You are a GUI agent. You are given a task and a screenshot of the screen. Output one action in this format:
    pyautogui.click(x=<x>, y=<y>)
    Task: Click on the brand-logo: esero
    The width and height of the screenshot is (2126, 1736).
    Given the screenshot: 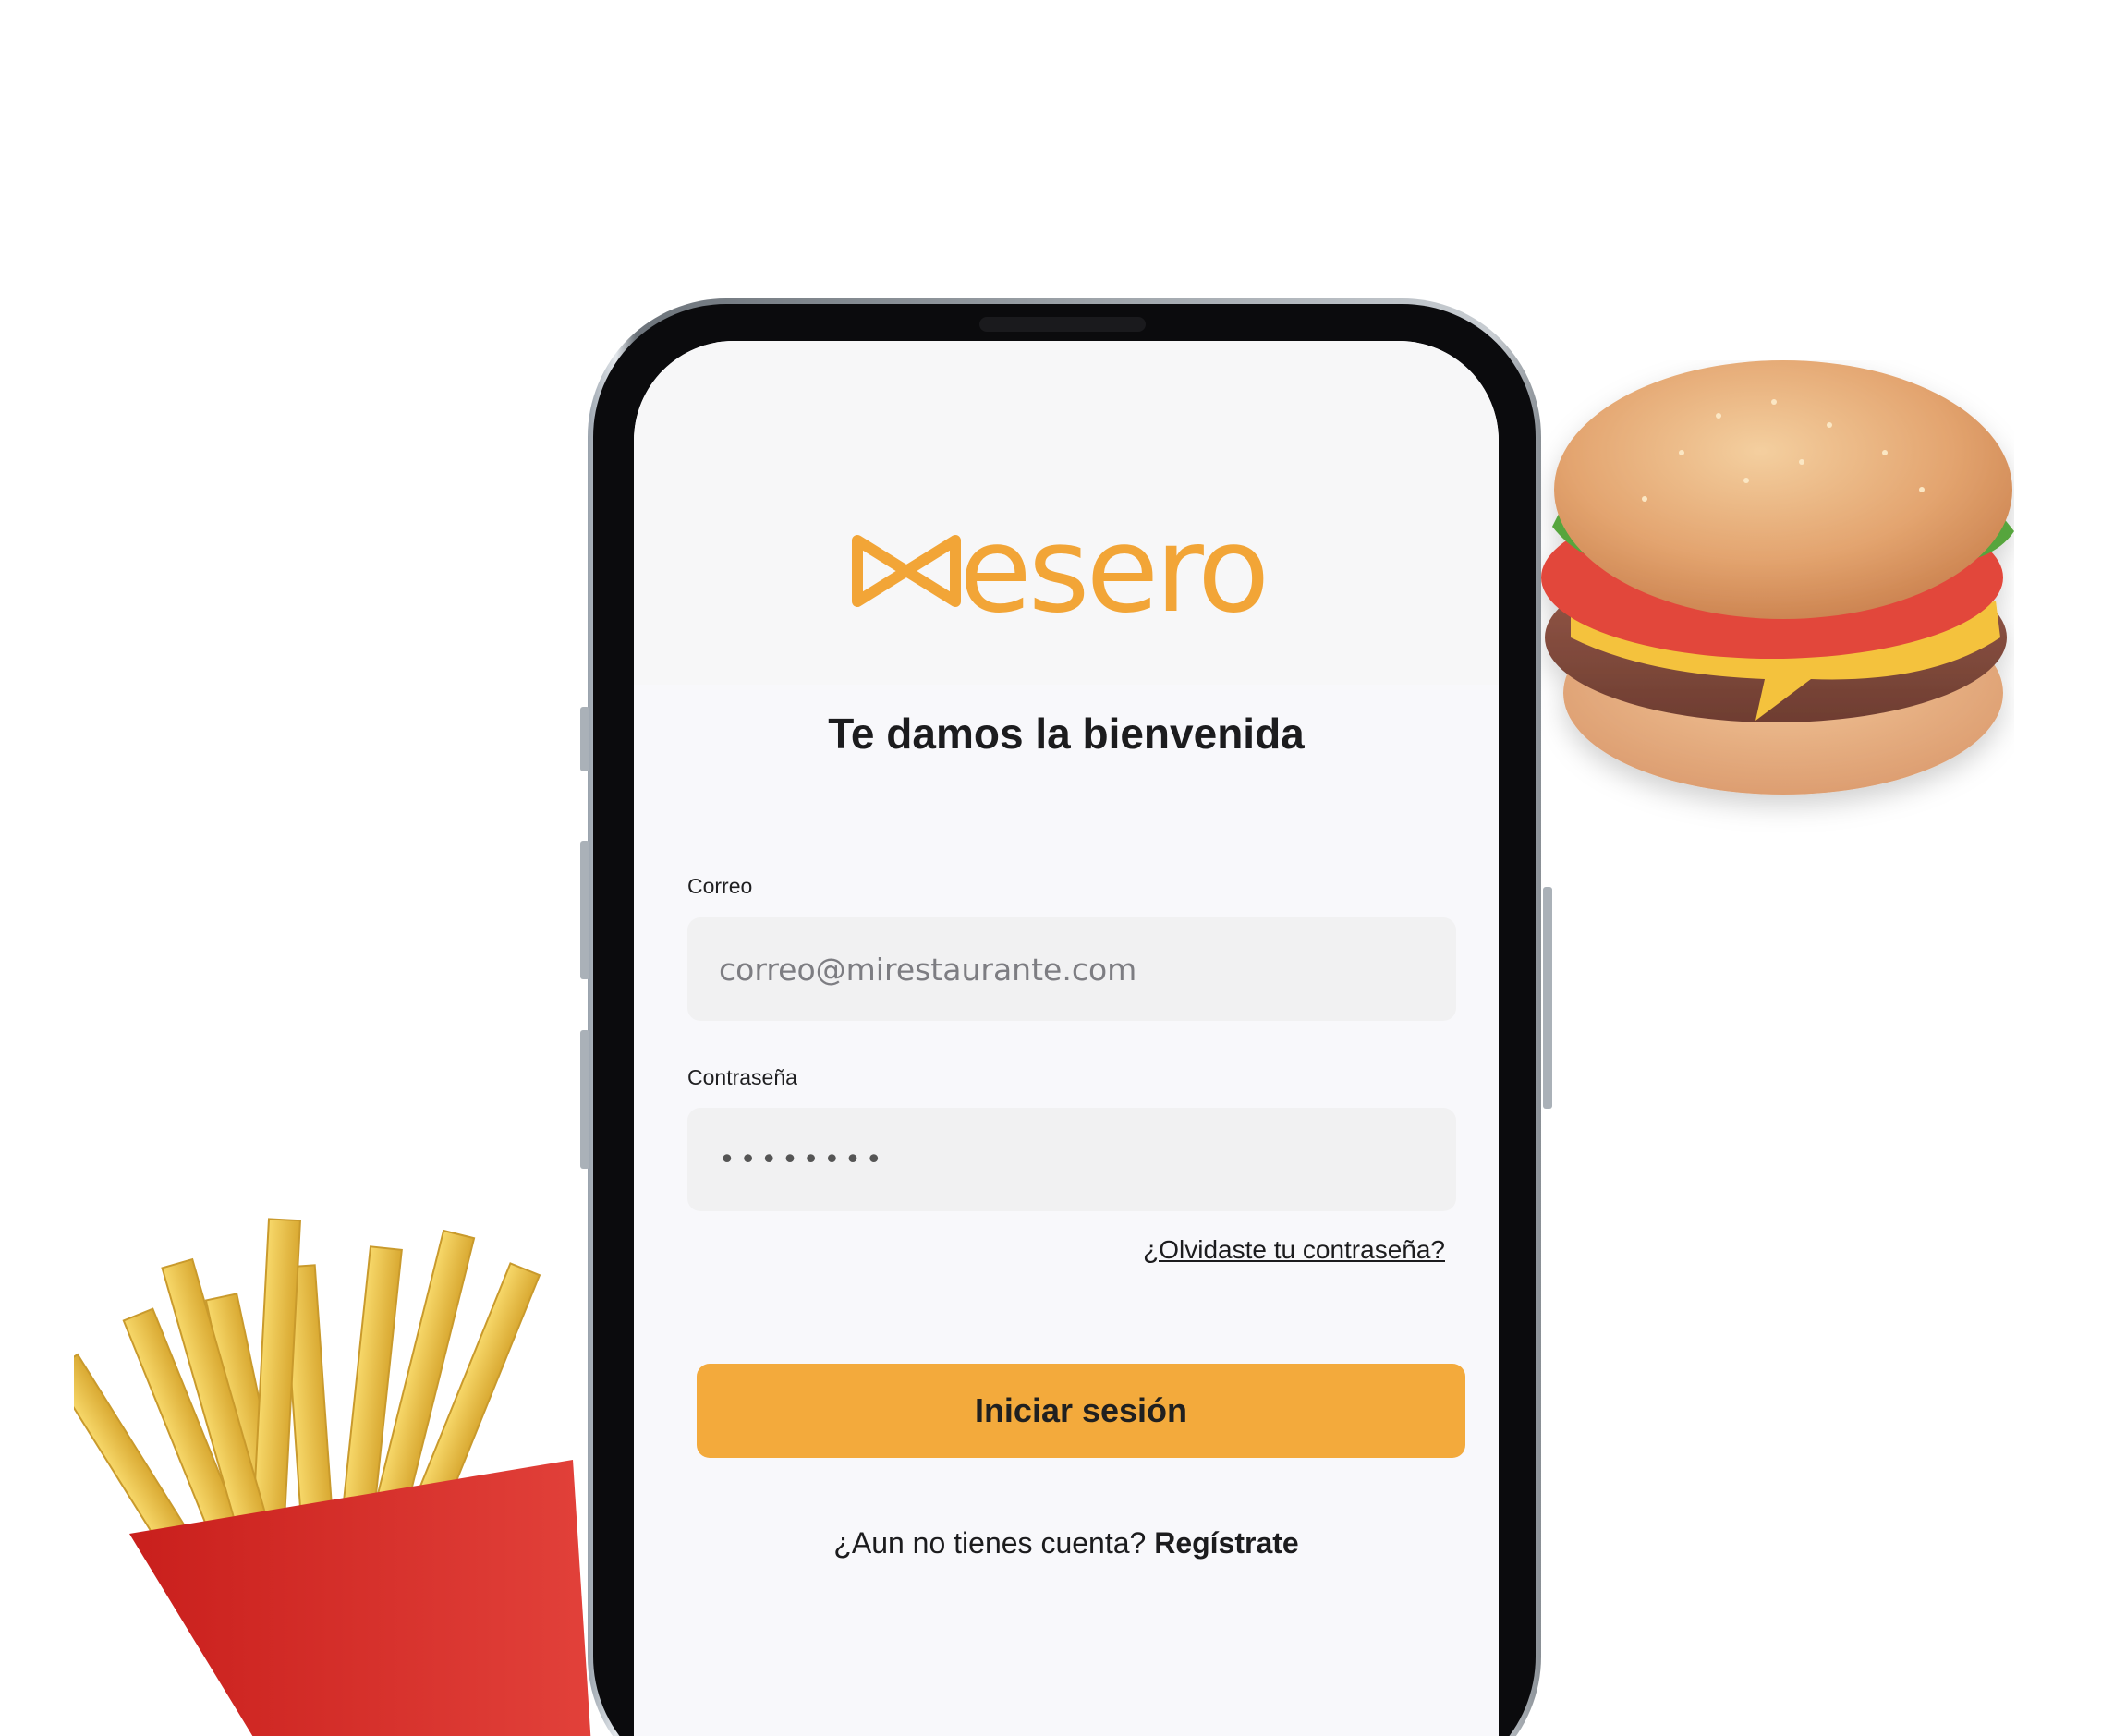 What is the action you would take?
    pyautogui.click(x=1060, y=571)
    